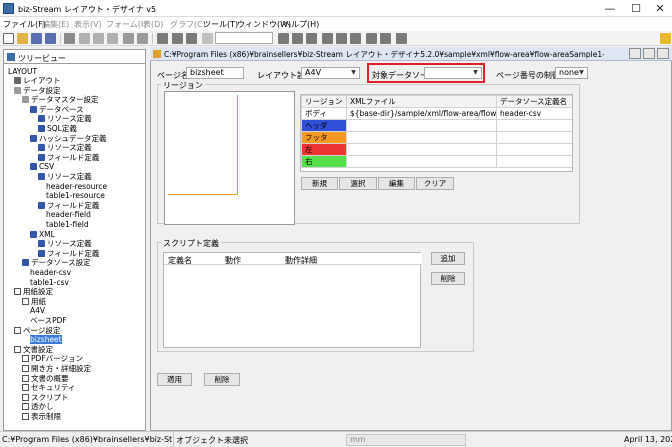 The height and width of the screenshot is (447, 672). Describe the element at coordinates (68, 138) in the screenshot. I see `tree-item: ハッシュデータ定義` at that location.